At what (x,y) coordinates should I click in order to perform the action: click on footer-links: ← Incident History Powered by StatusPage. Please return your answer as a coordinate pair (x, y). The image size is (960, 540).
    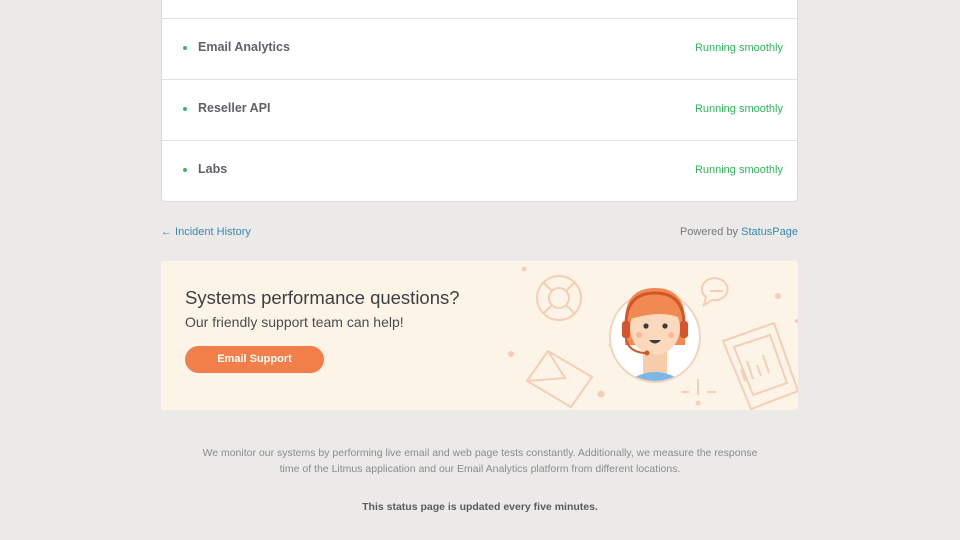
    Looking at the image, I should click on (479, 234).